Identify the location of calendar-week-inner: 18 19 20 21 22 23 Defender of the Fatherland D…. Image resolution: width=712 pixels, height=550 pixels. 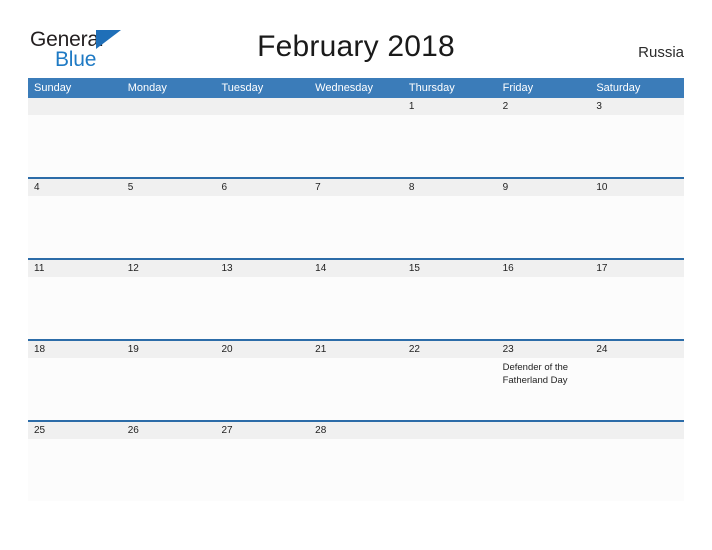
(356, 380).